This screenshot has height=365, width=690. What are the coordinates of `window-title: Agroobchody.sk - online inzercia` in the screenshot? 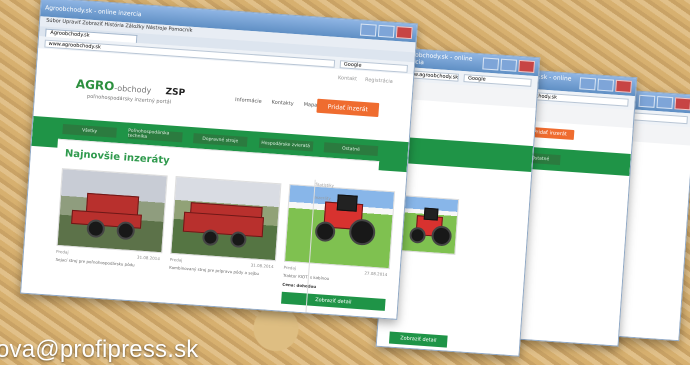 It's located at (93, 11).